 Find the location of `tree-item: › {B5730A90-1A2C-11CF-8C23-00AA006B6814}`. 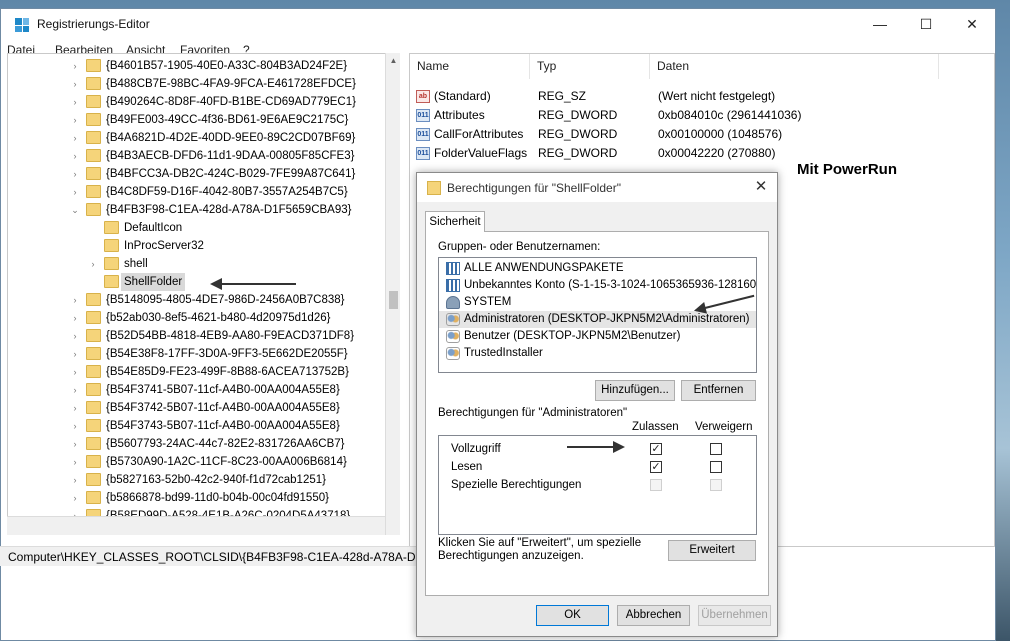

tree-item: › {B5730A90-1A2C-11CF-8C23-00AA006B6814} is located at coordinates (203, 462).